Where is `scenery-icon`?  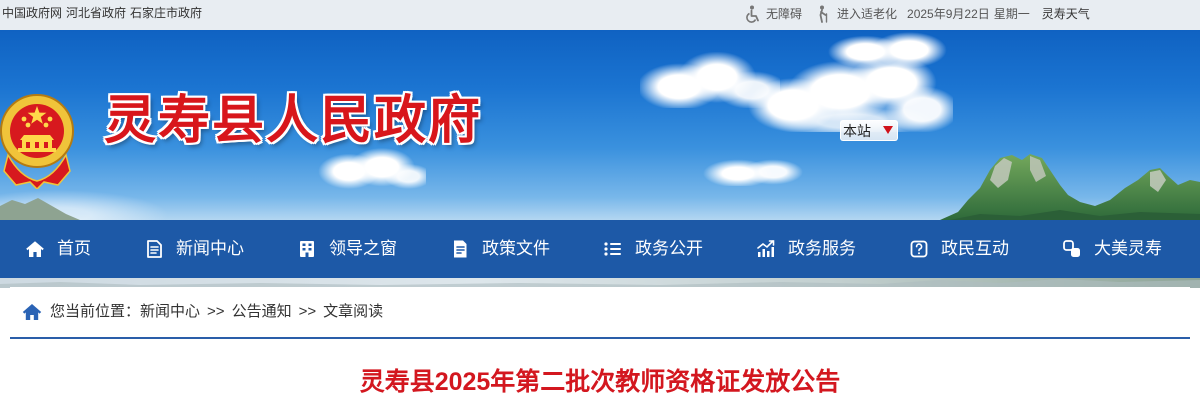
scenery-icon is located at coordinates (1072, 249).